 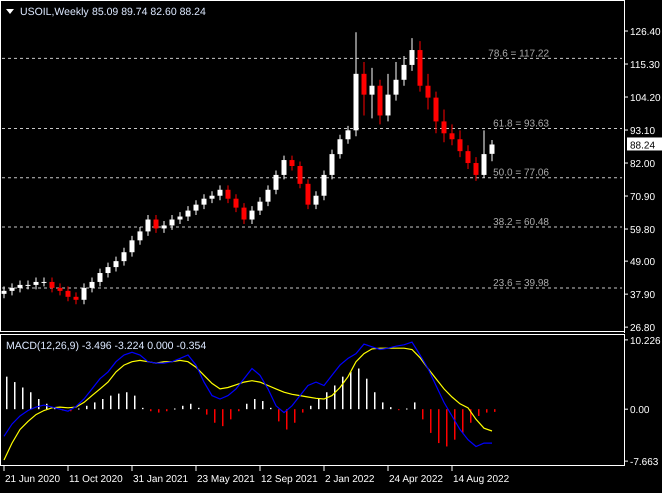 I want to click on date-axis-label: 2 Jan 2022, so click(x=349, y=479).